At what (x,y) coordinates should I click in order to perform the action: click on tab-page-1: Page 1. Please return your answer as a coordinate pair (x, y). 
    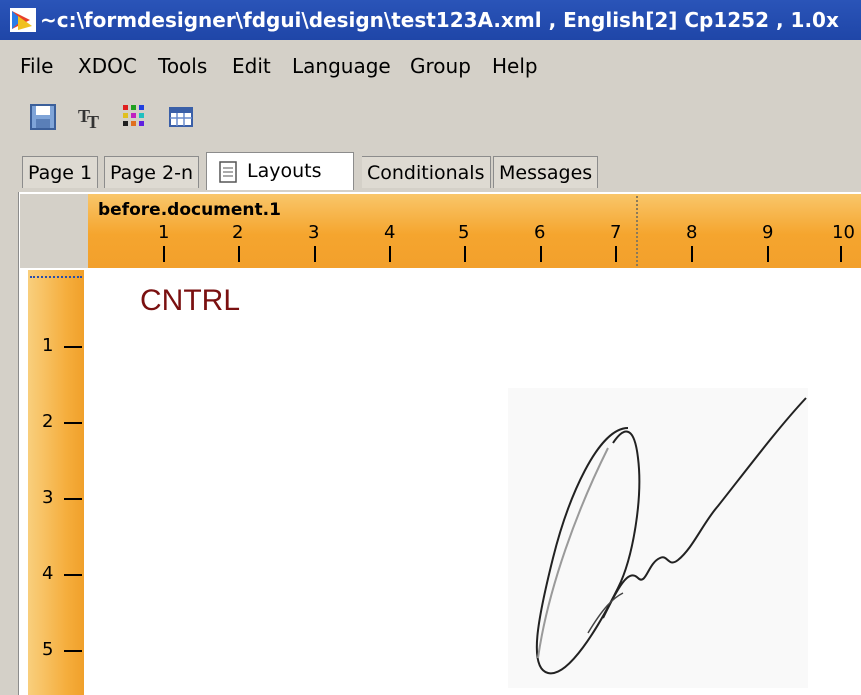
    Looking at the image, I should click on (60, 172).